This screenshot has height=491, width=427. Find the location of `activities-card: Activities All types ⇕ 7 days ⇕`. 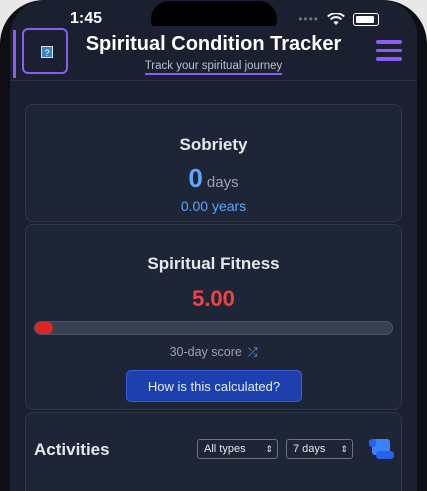

activities-card: Activities All types ⇕ 7 days ⇕ is located at coordinates (213, 451).